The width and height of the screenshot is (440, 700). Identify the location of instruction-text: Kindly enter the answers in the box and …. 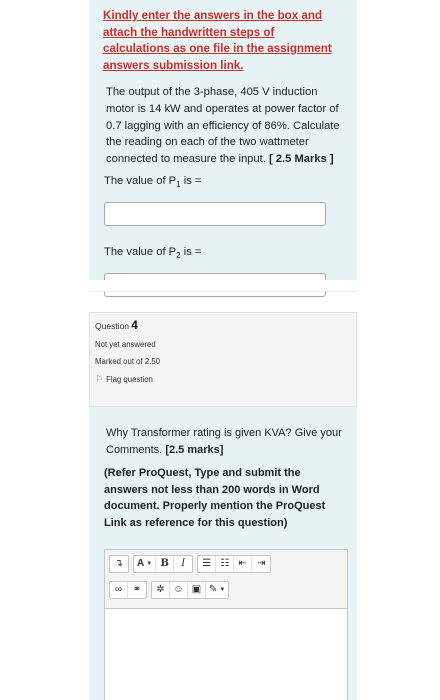
(217, 40).